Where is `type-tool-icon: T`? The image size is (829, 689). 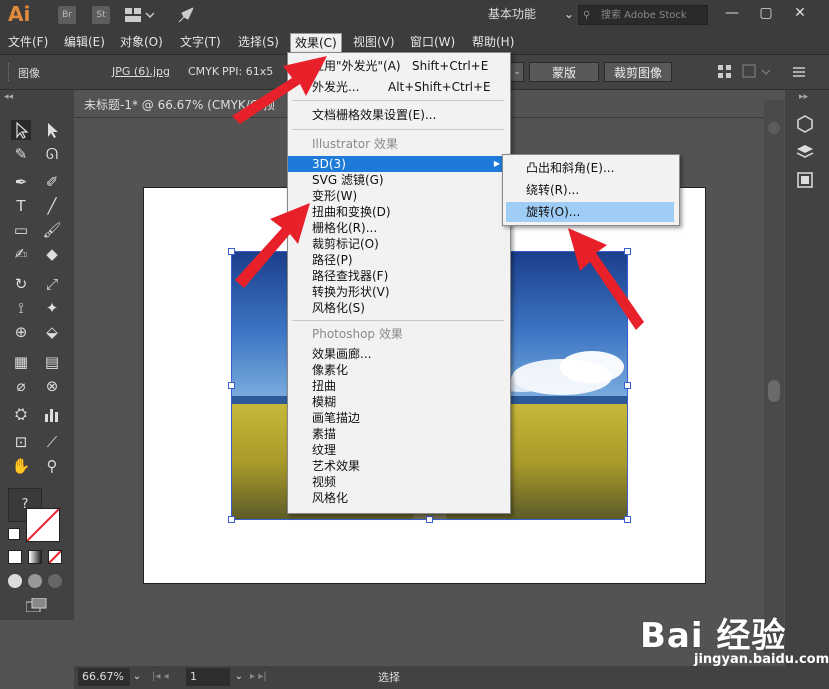
type-tool-icon: T is located at coordinates (21, 206).